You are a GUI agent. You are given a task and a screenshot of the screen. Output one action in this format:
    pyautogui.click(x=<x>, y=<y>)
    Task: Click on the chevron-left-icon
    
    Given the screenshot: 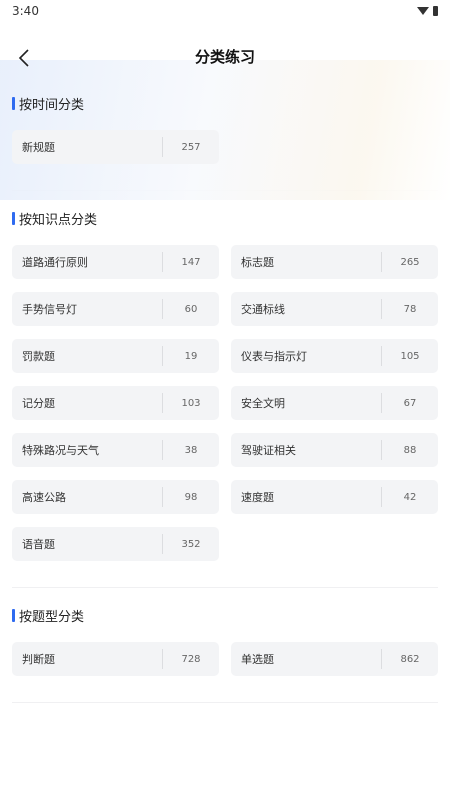 What is the action you would take?
    pyautogui.click(x=23, y=58)
    